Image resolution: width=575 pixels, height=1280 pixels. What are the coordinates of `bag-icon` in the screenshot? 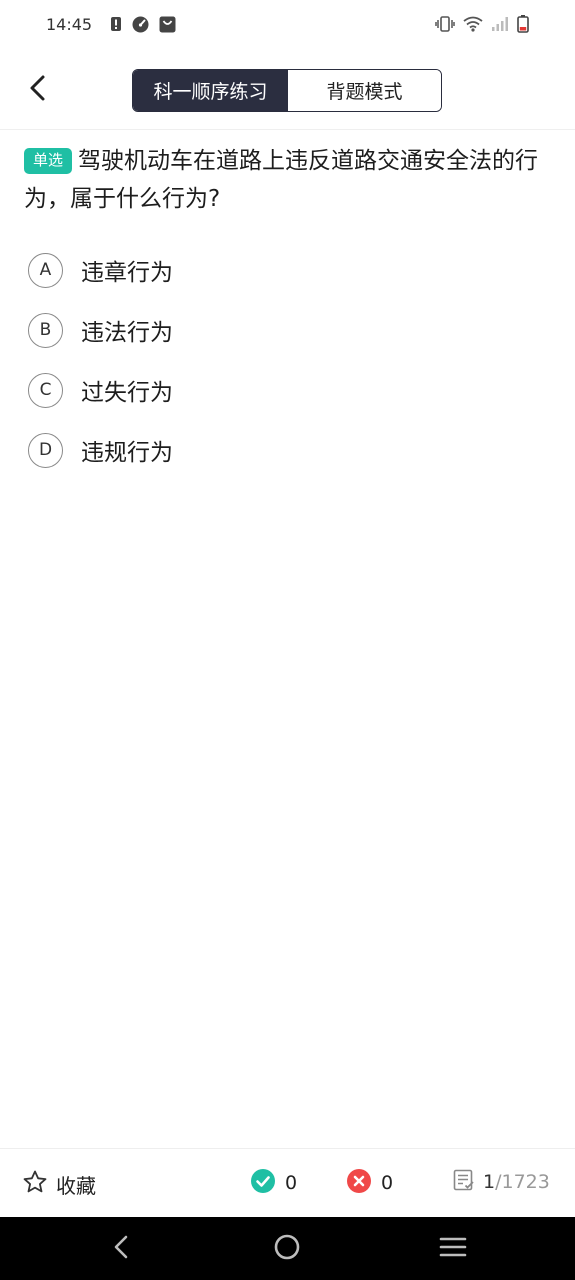 It's located at (167, 24).